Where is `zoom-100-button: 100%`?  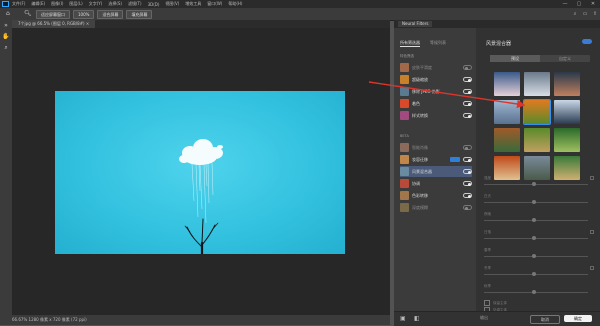 zoom-100-button: 100% is located at coordinates (84, 14).